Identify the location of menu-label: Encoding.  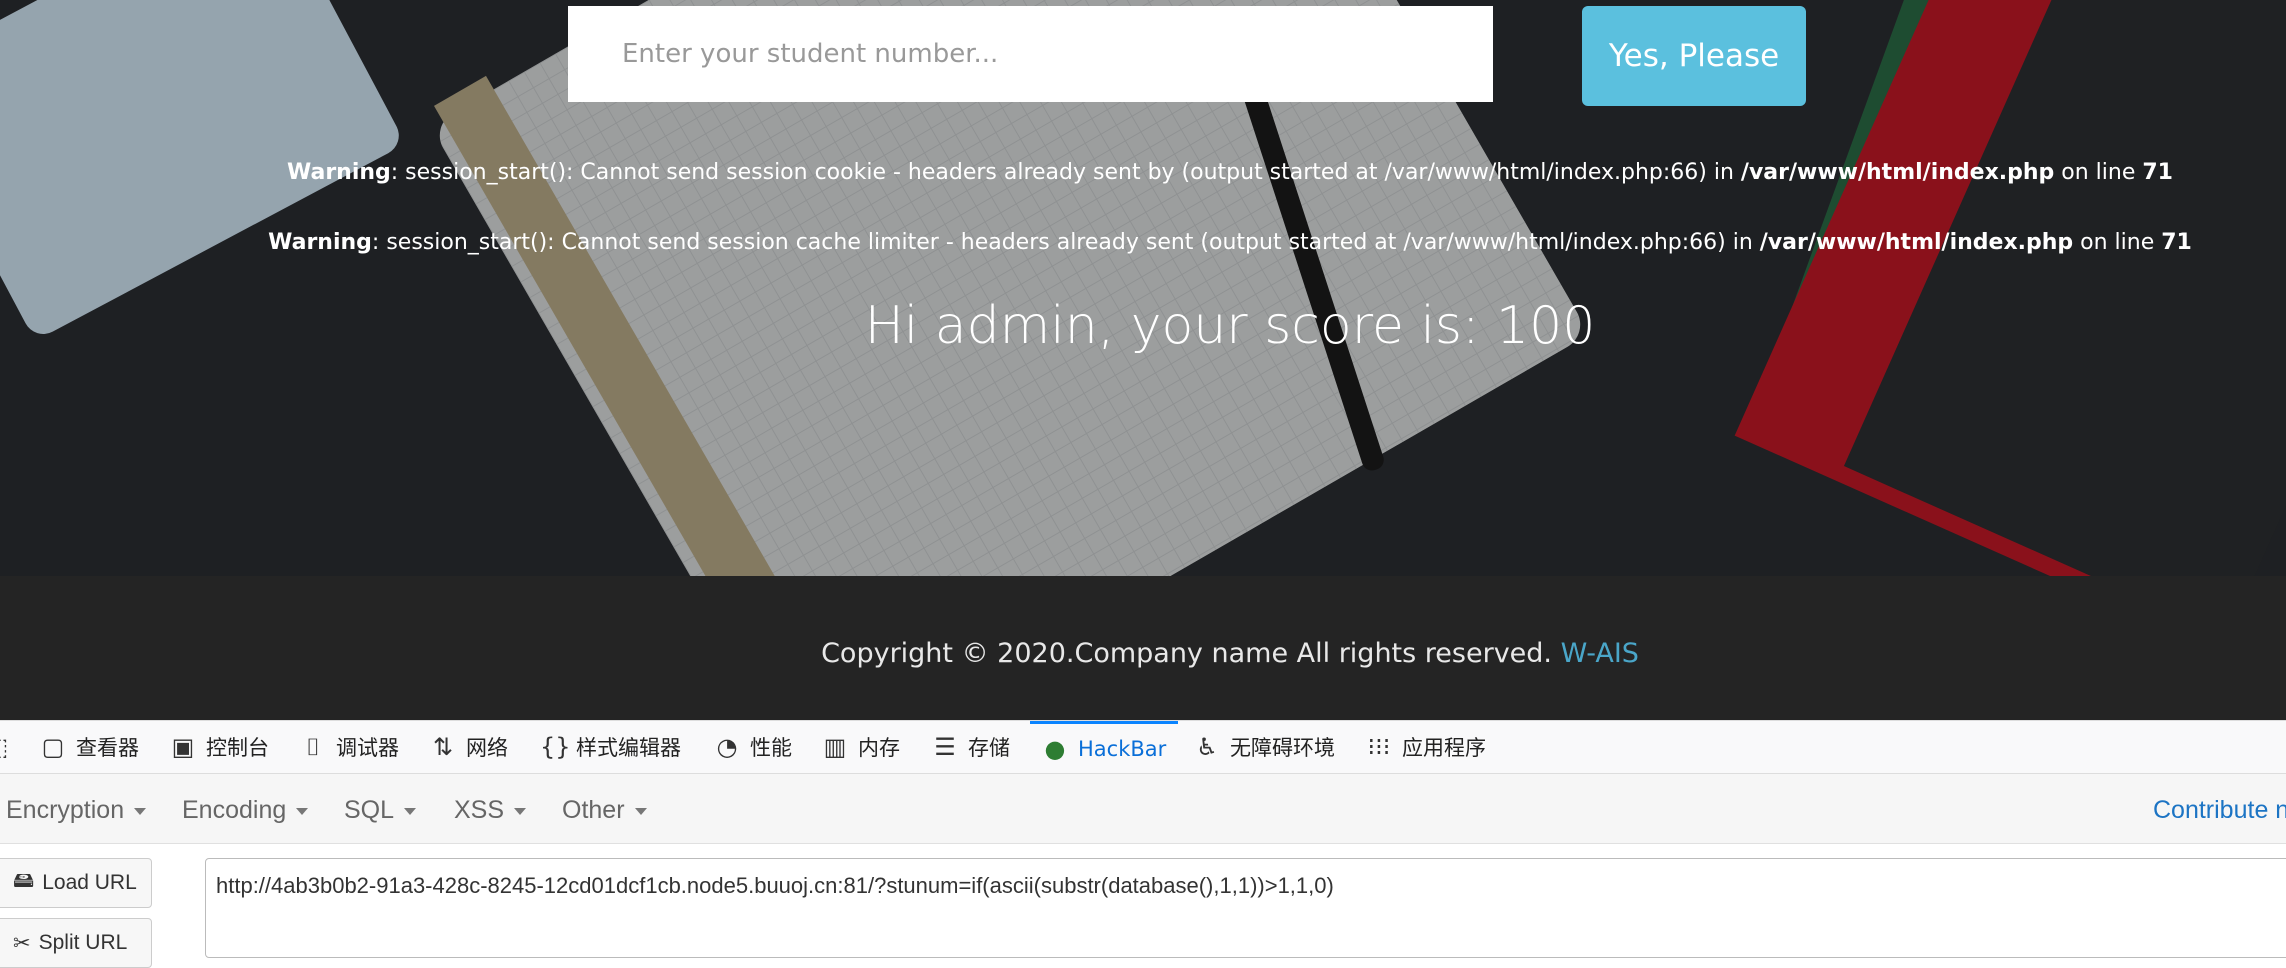
(234, 810).